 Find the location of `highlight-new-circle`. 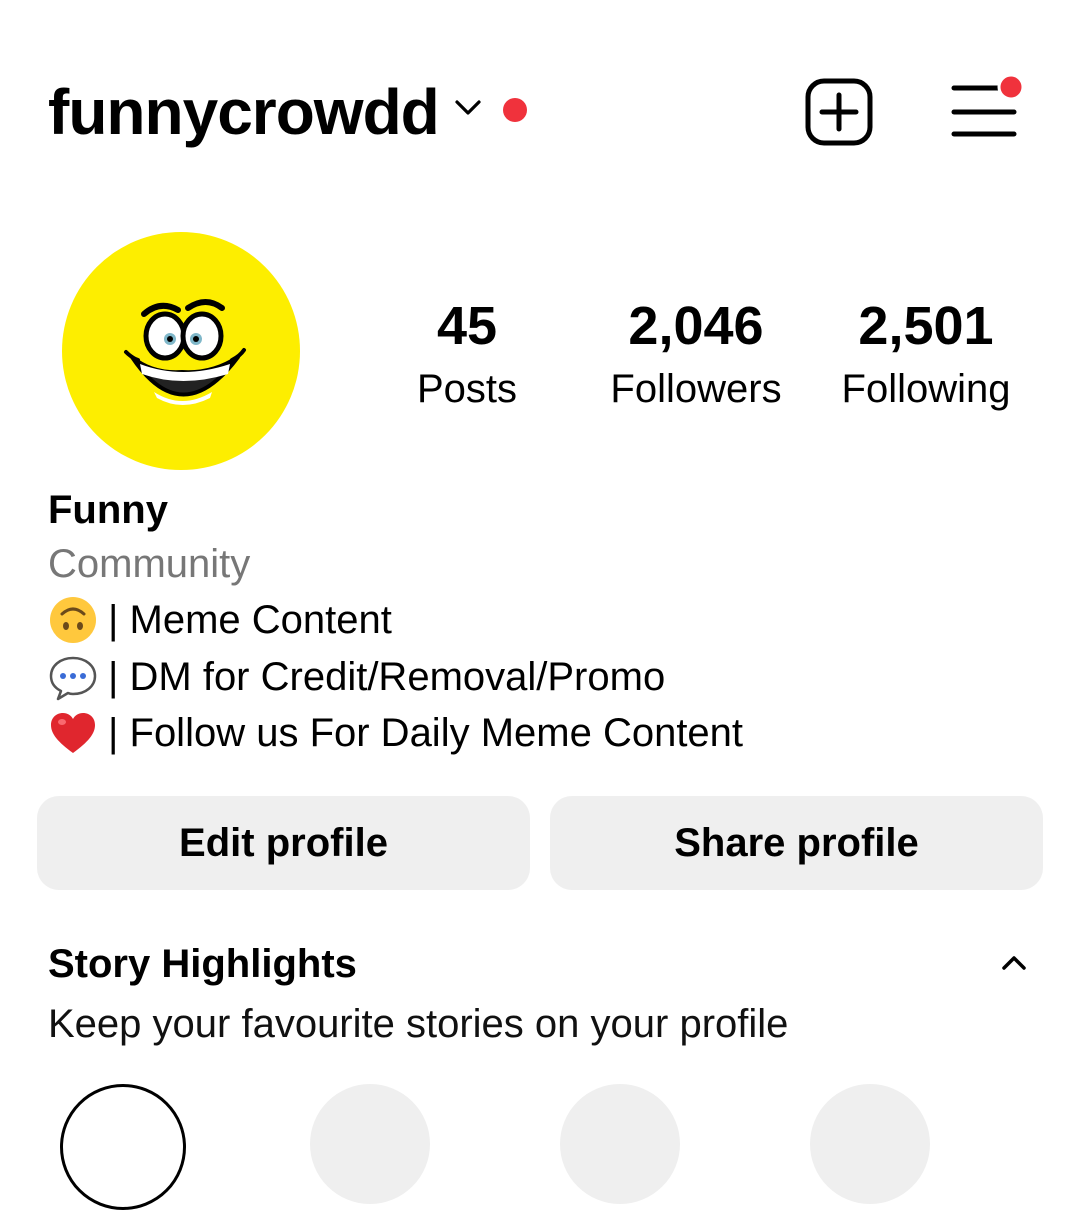

highlight-new-circle is located at coordinates (123, 1147).